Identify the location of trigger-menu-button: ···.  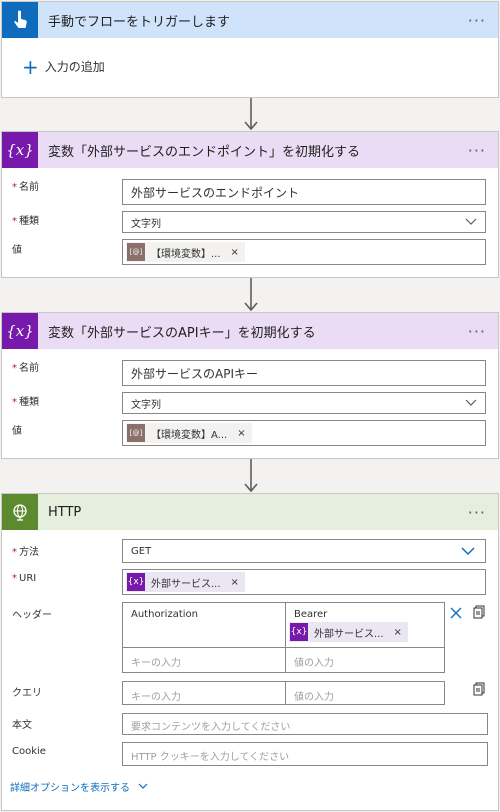
(477, 20).